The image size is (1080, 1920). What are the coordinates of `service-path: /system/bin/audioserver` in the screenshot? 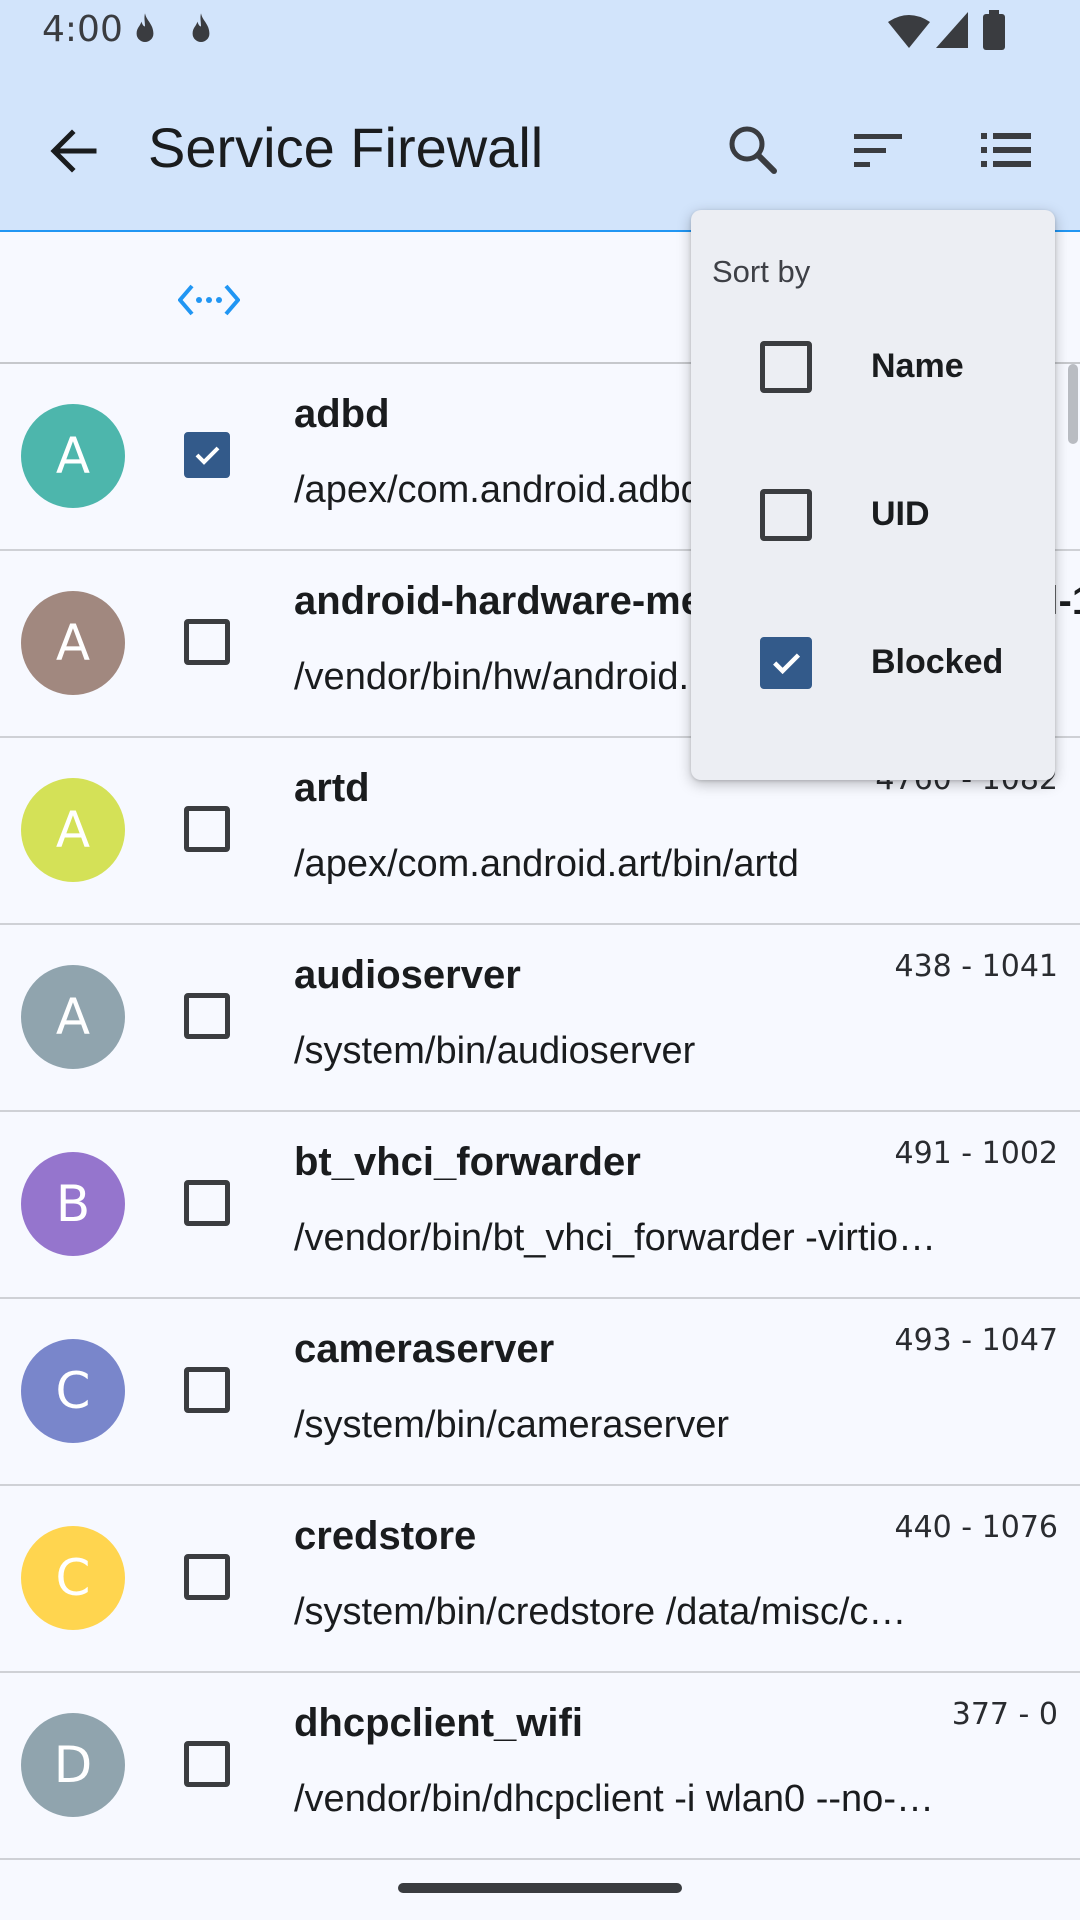 It's located at (495, 1051).